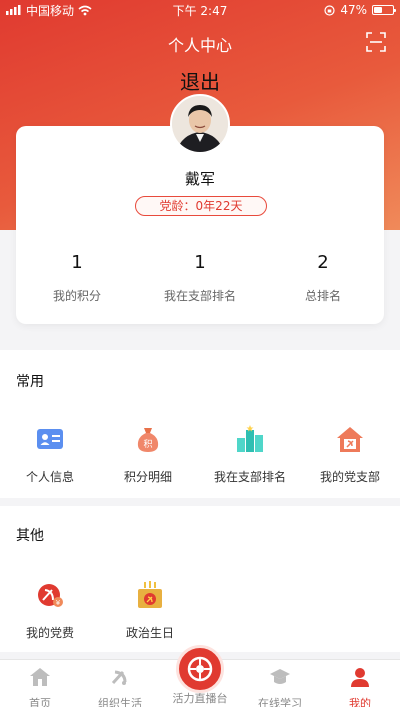  Describe the element at coordinates (353, 10) in the screenshot. I see `battery-percent: 47%` at that location.